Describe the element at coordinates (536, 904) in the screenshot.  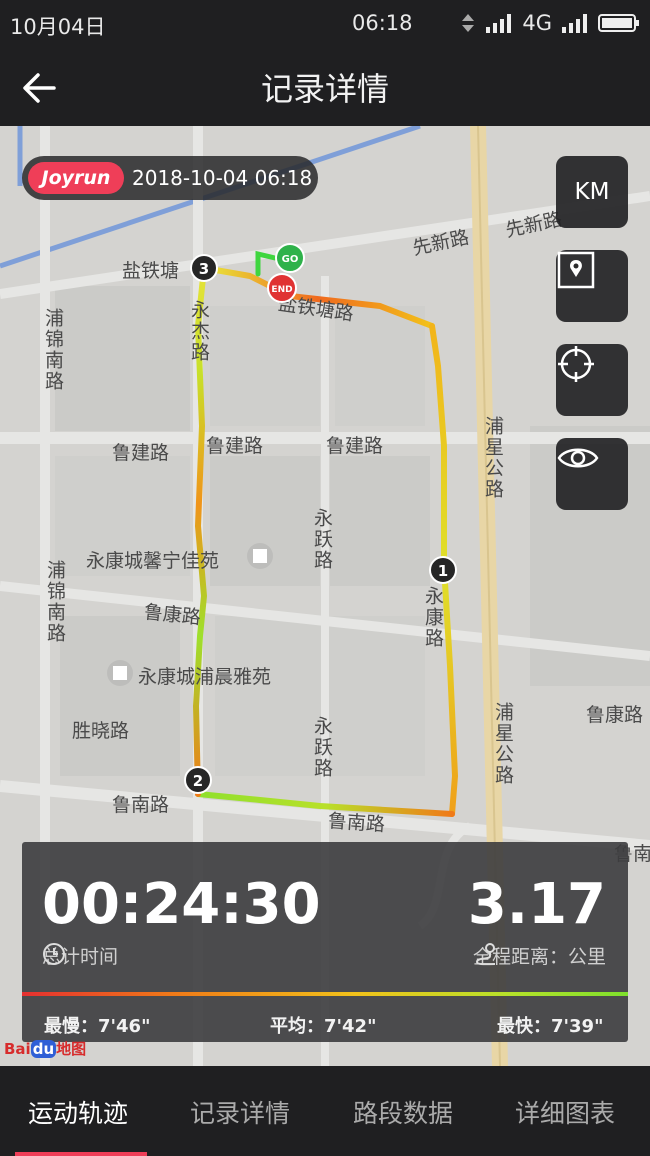
I see `distance-value: 3.17` at that location.